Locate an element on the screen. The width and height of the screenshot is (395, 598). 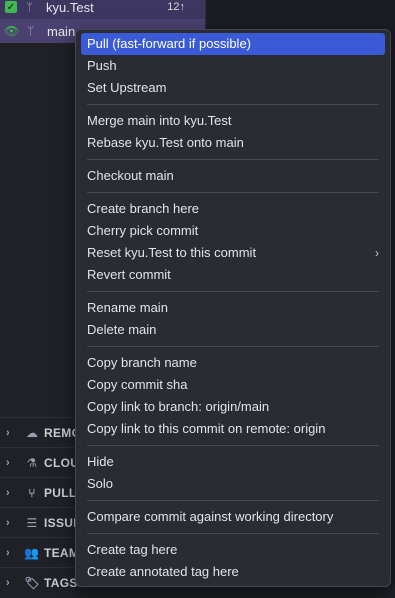
section-label: TAGS is located at coordinates (61, 583).